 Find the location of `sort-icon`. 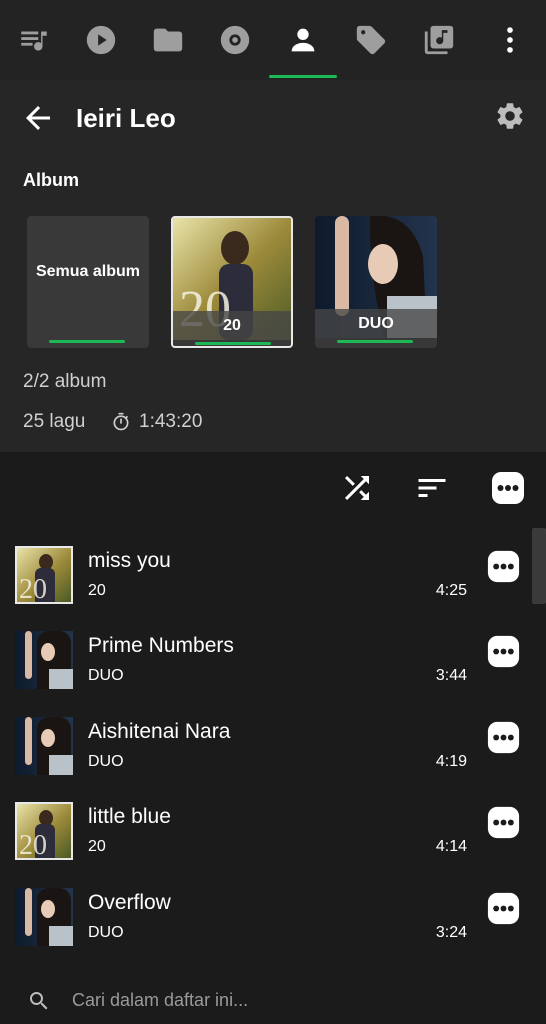

sort-icon is located at coordinates (432, 488).